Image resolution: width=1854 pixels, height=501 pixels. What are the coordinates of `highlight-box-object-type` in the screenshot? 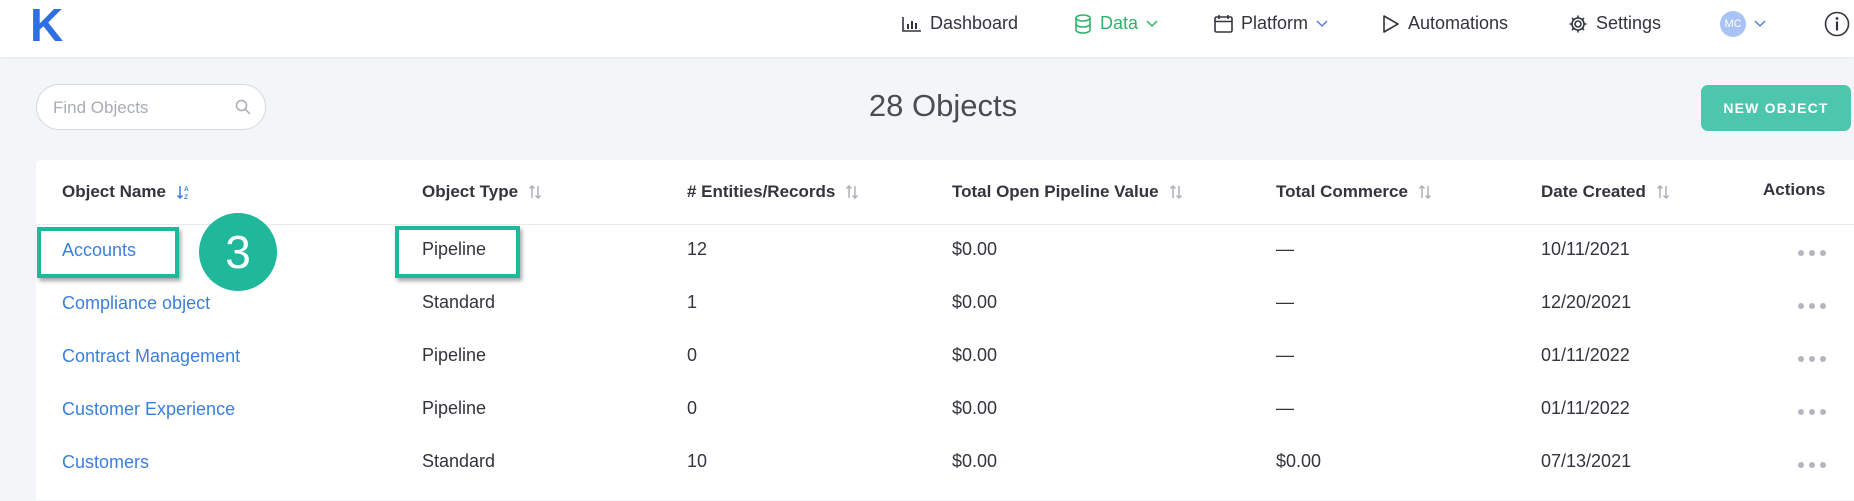 It's located at (457, 252).